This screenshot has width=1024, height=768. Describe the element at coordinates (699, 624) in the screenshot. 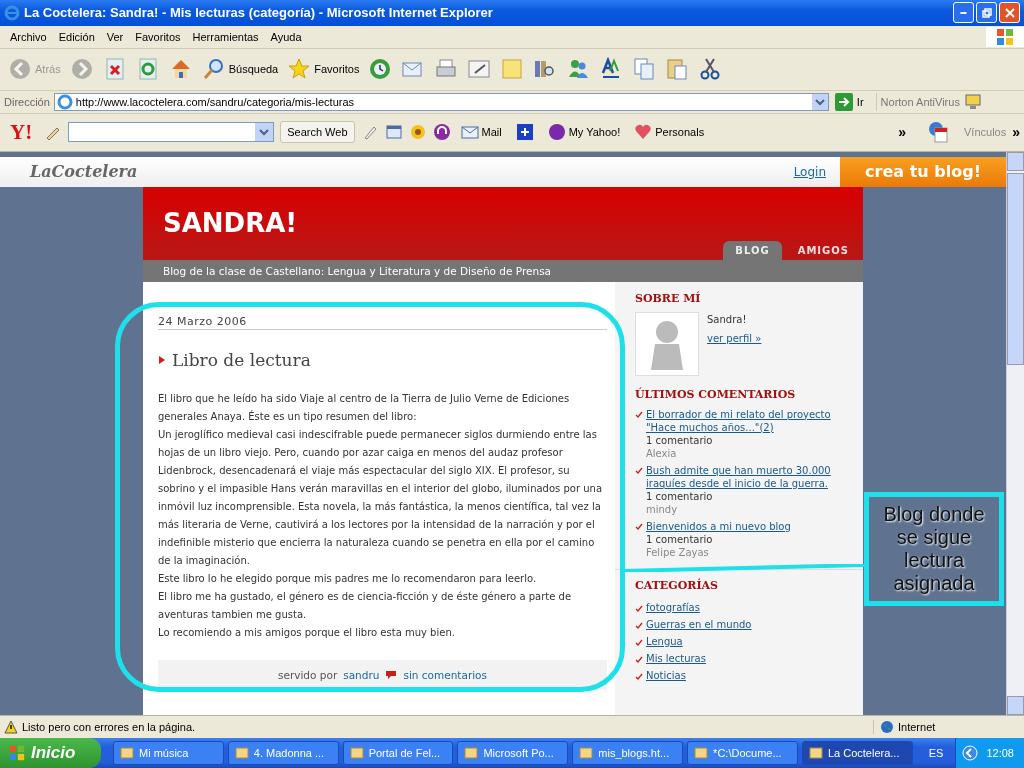

I see `category-link: Guerras en el mundo` at that location.